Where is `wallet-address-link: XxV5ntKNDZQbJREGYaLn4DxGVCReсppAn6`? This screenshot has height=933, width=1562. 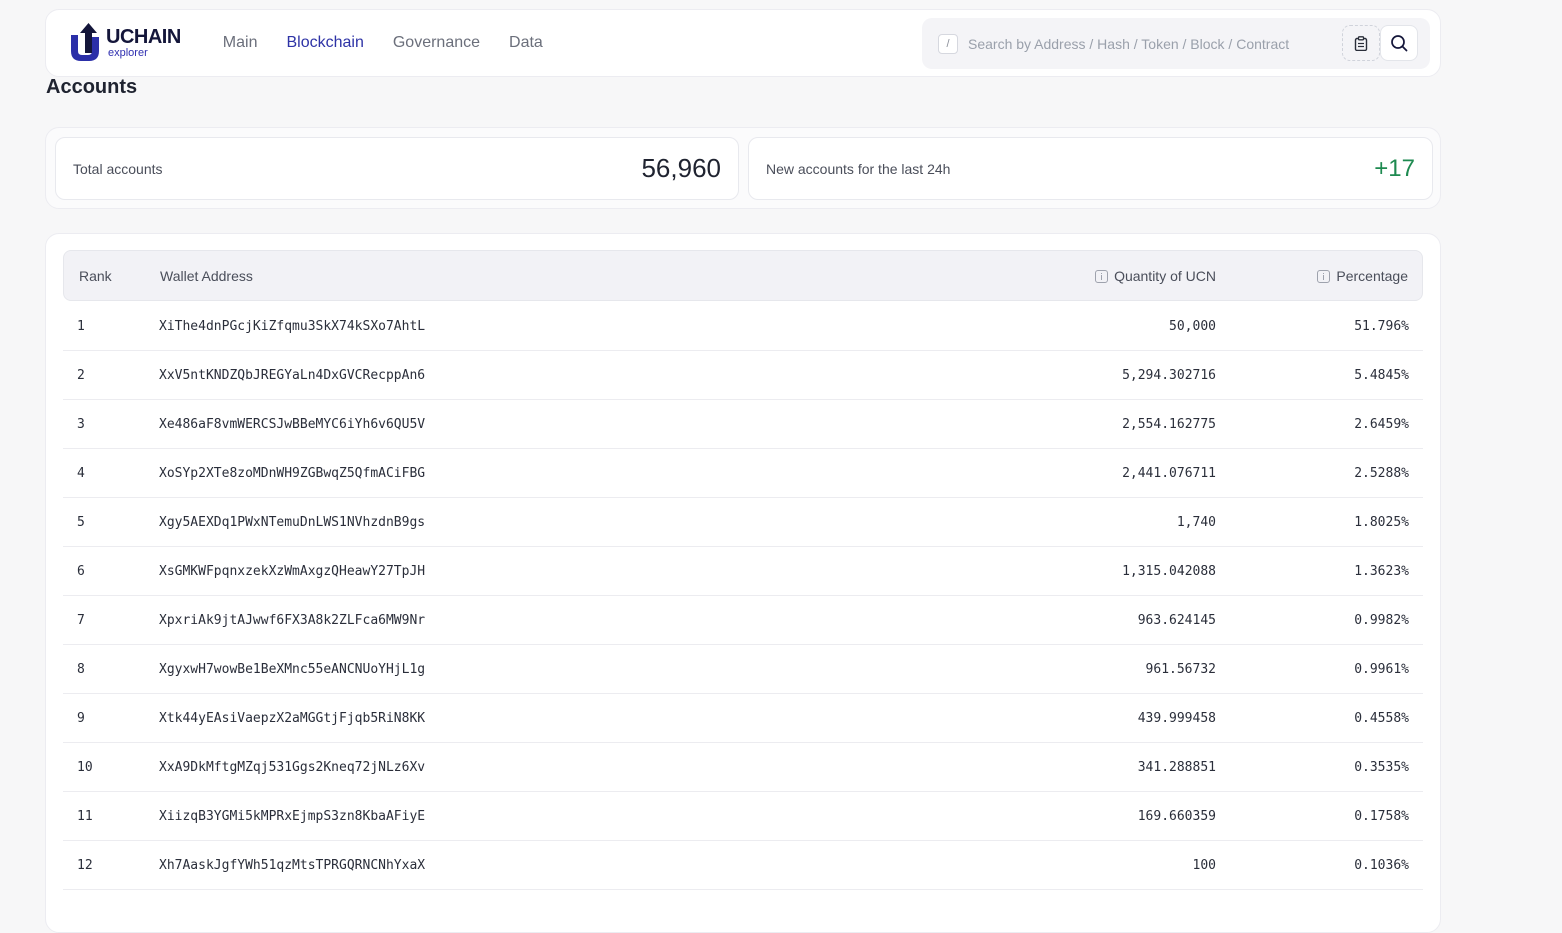
wallet-address-link: XxV5ntKNDZQbJREGYaLn4DxGVCReсppAn6 is located at coordinates (292, 375).